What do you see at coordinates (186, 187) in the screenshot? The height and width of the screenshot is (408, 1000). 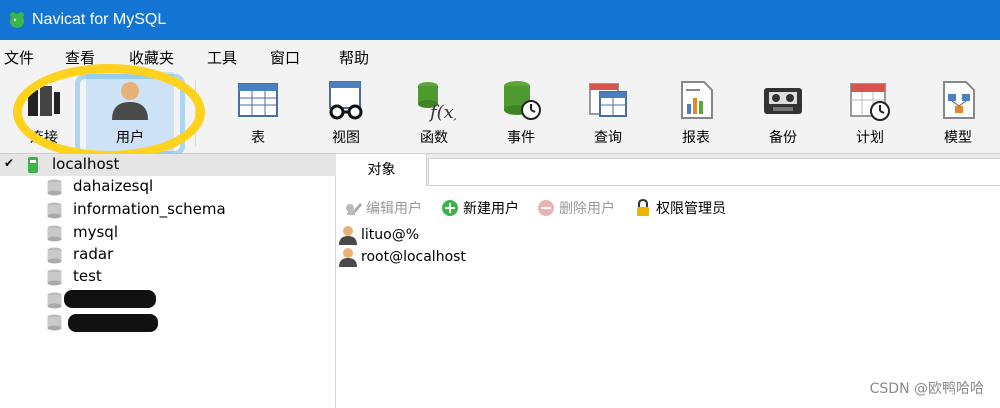 I see `tree-database-dahaizesql: dahaizesql` at bounding box center [186, 187].